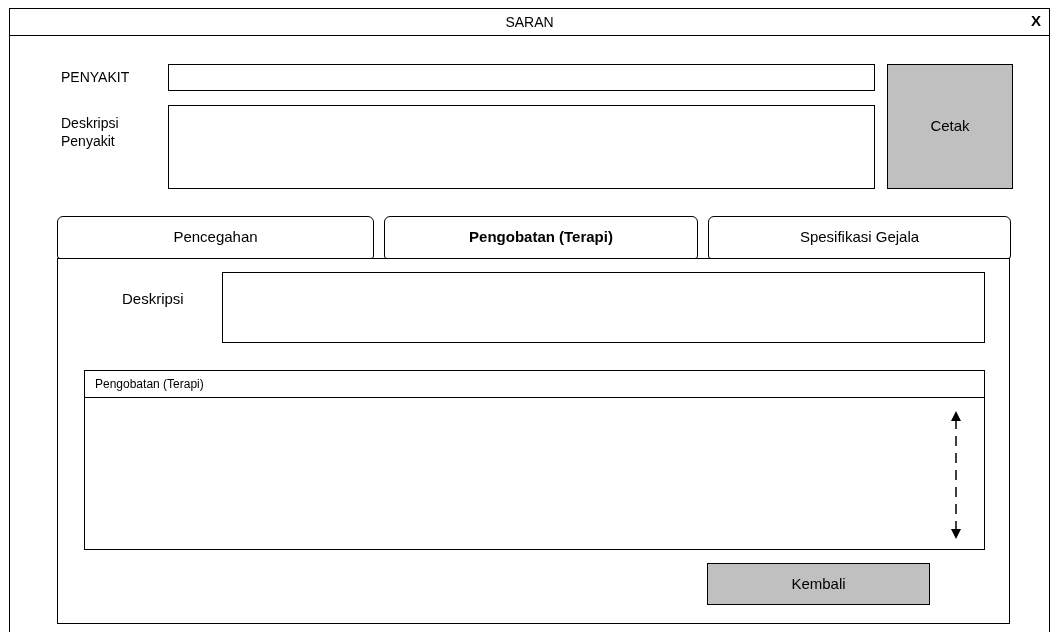  What do you see at coordinates (950, 126) in the screenshot?
I see `print-button: Cetak` at bounding box center [950, 126].